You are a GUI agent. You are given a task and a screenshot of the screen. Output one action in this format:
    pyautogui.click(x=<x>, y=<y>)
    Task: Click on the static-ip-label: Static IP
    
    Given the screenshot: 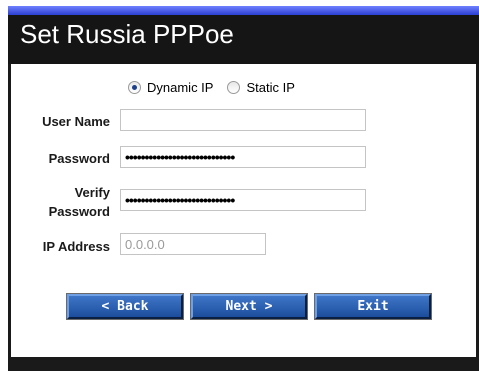 What is the action you would take?
    pyautogui.click(x=270, y=87)
    